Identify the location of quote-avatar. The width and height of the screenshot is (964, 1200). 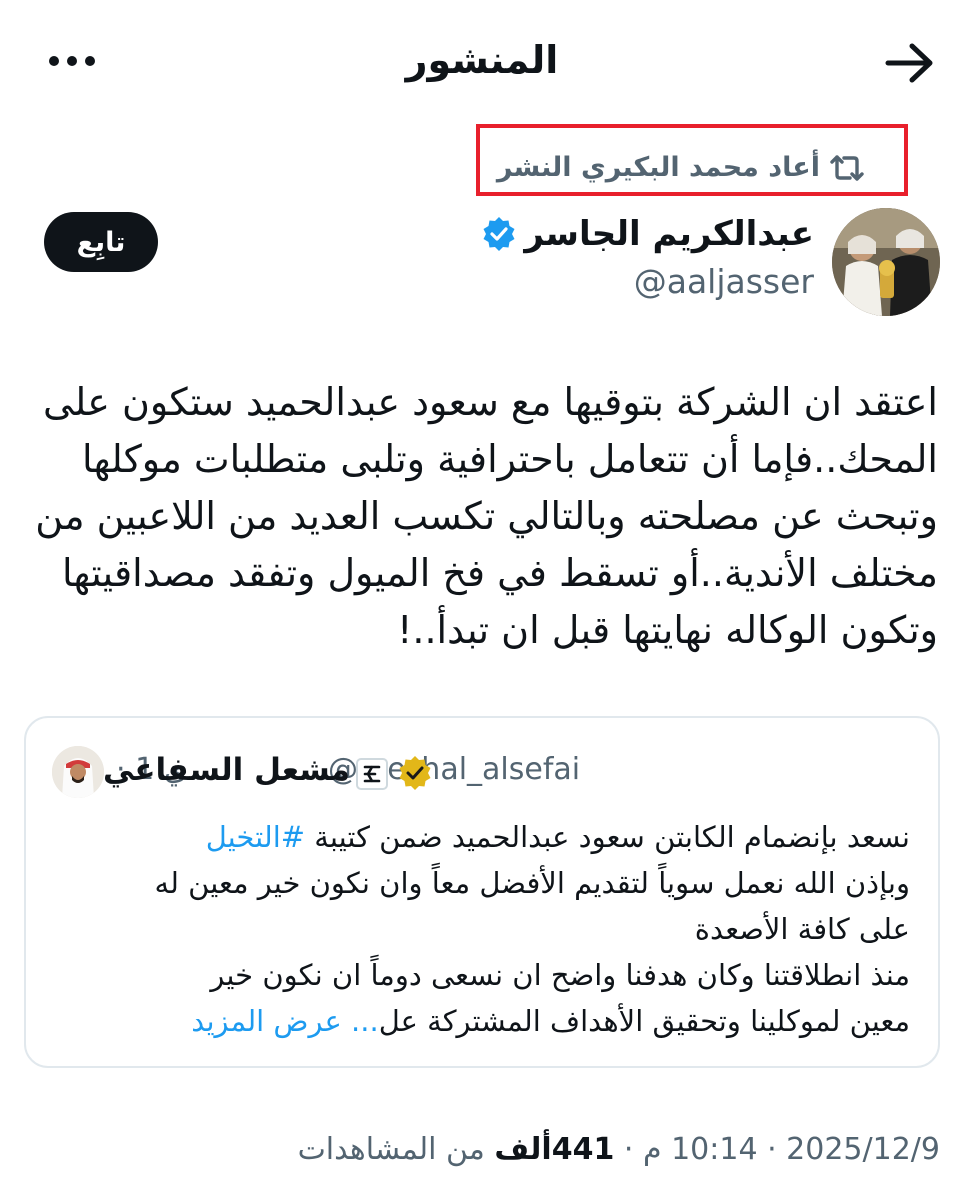
(78, 772).